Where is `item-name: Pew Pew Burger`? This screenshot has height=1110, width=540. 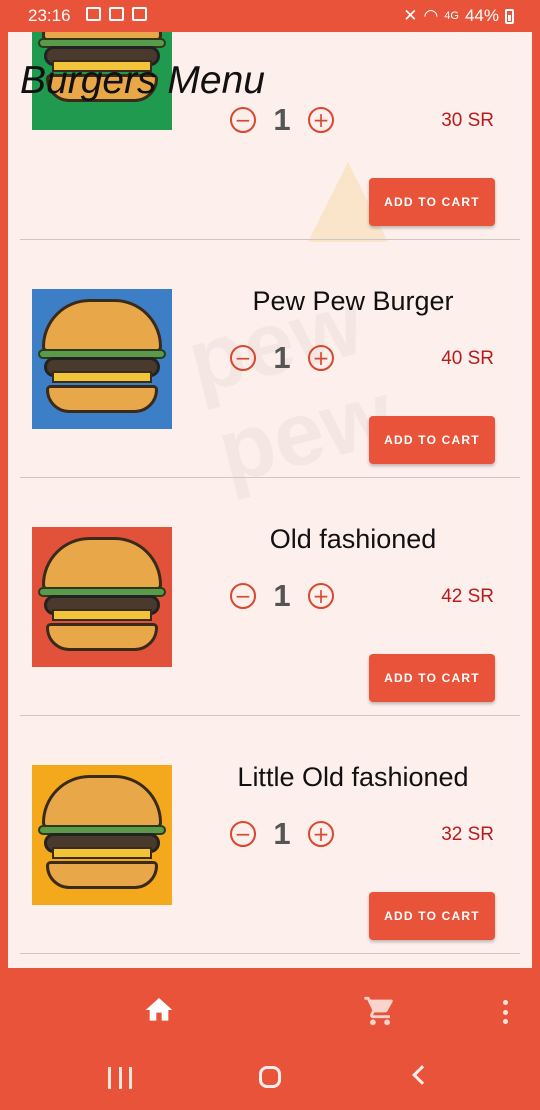 item-name: Pew Pew Burger is located at coordinates (353, 301).